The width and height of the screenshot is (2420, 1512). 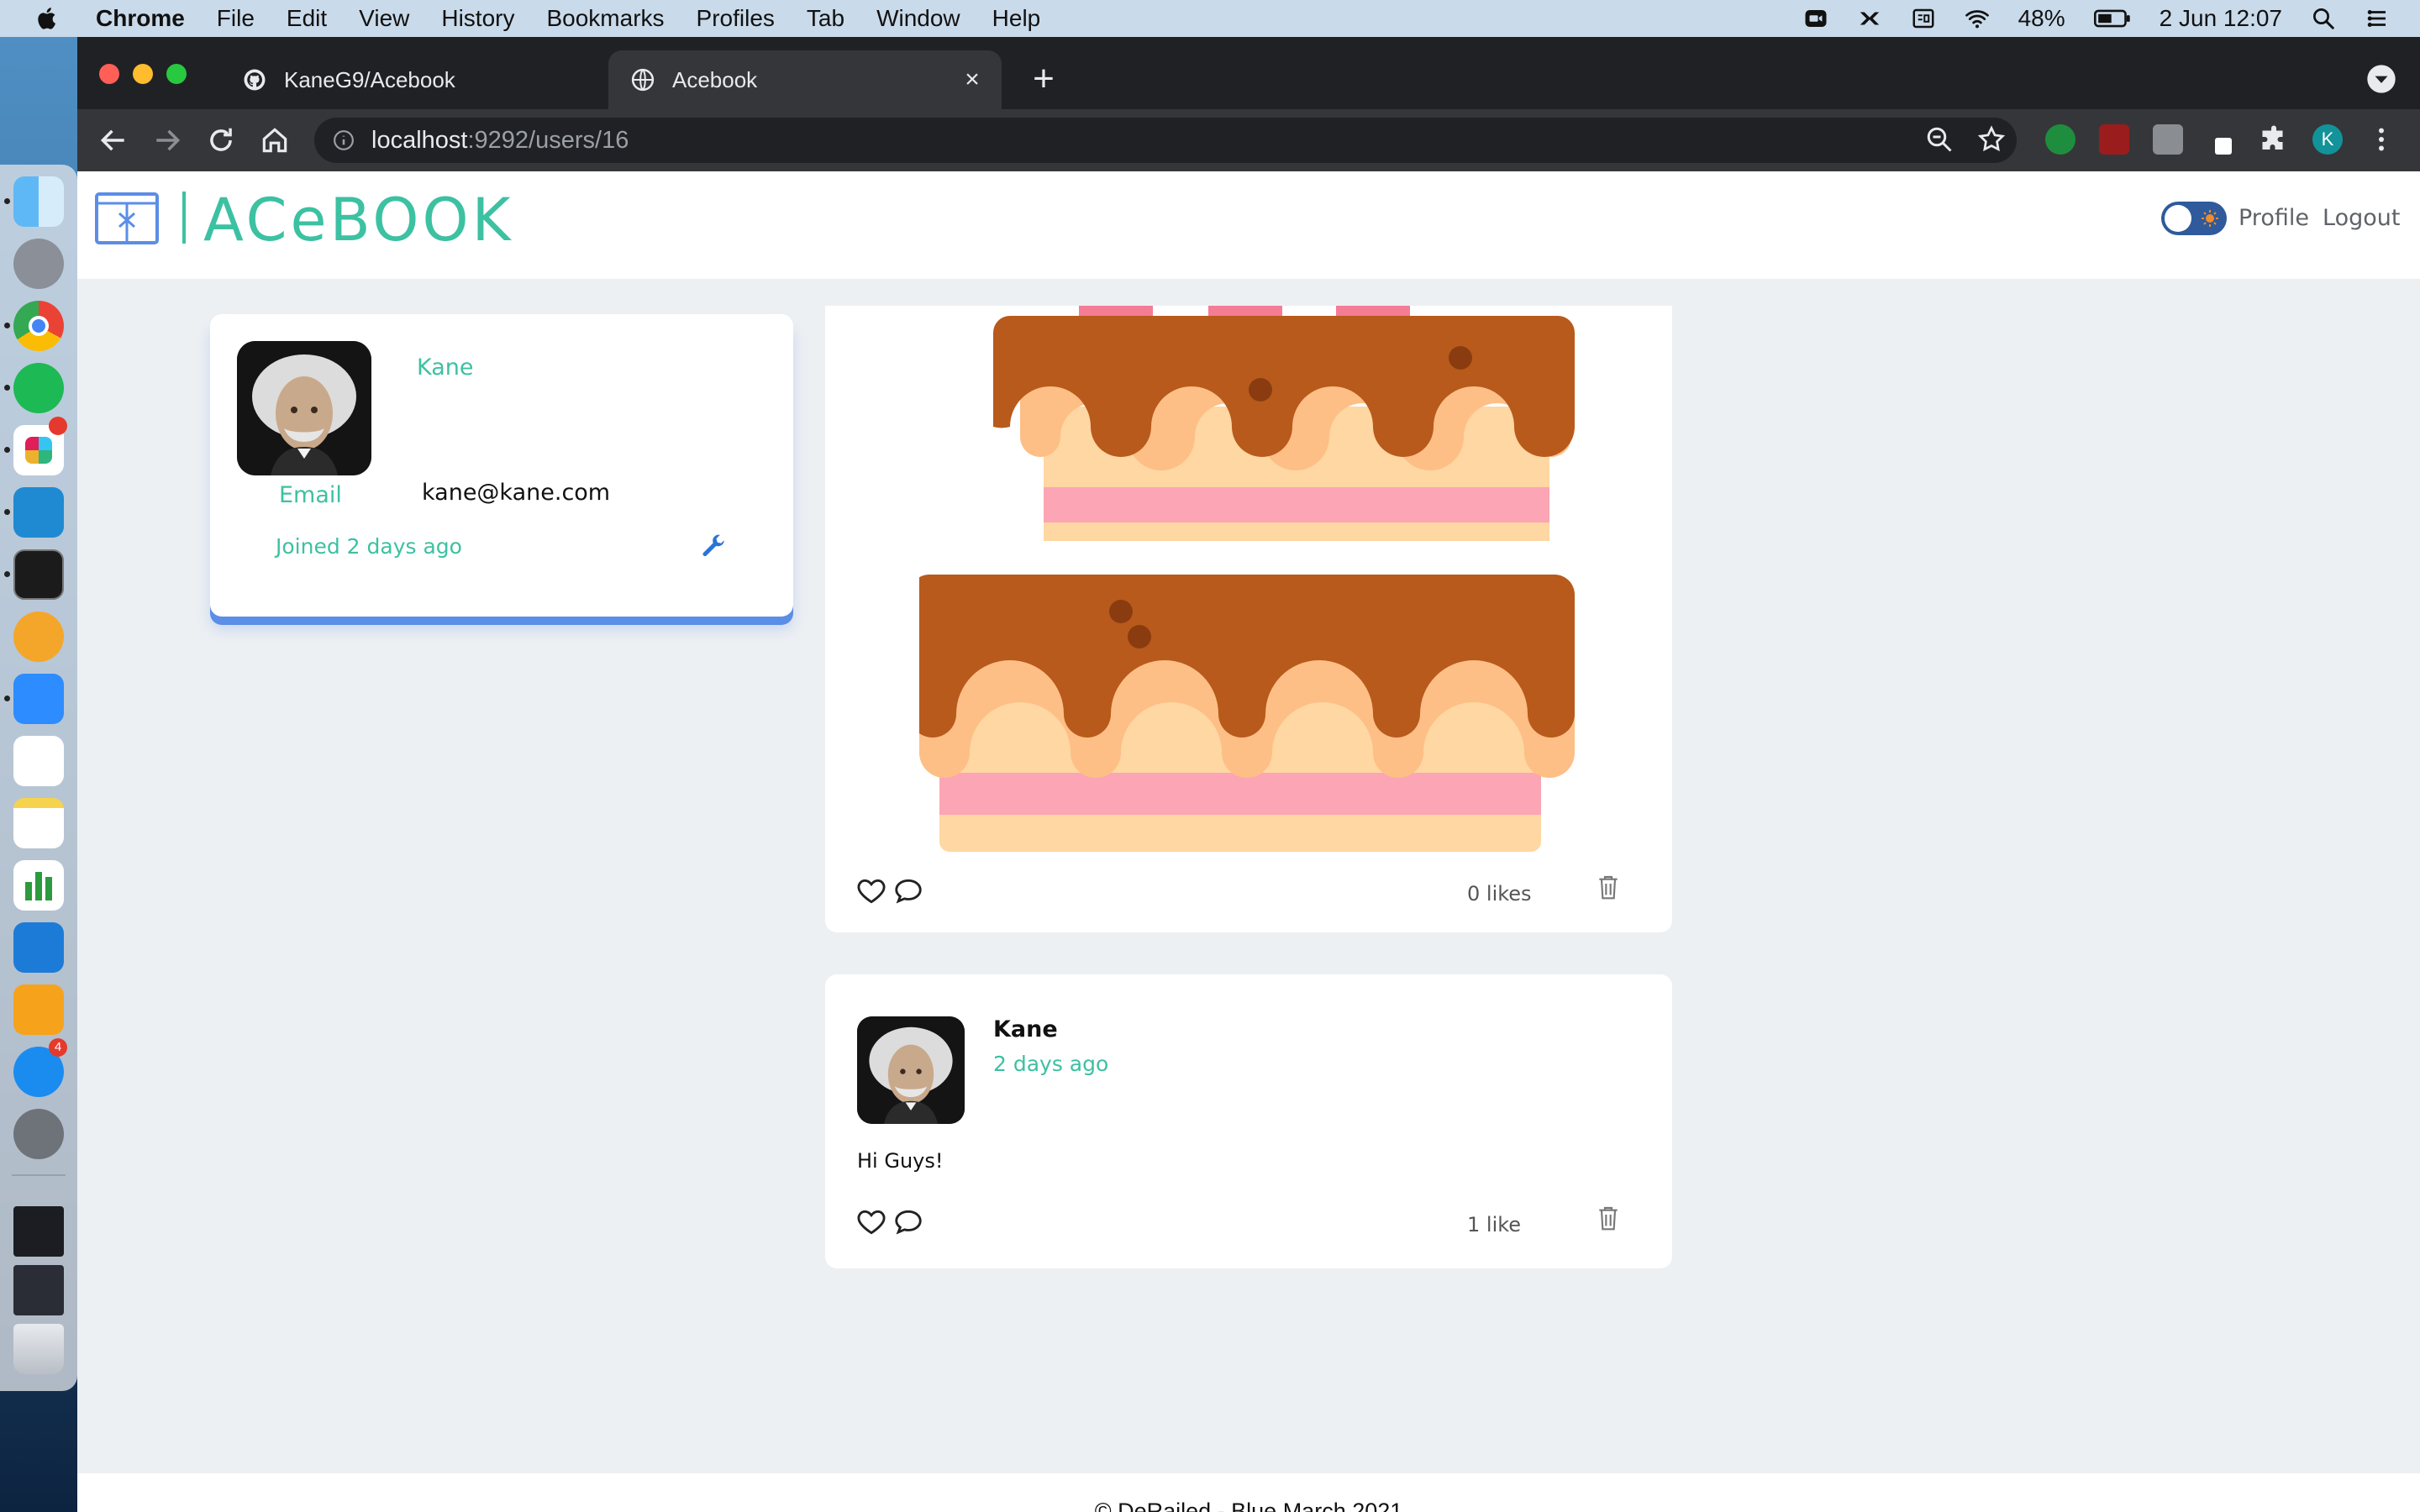 I want to click on joined-text: Joined 2 days ago, so click(x=369, y=546).